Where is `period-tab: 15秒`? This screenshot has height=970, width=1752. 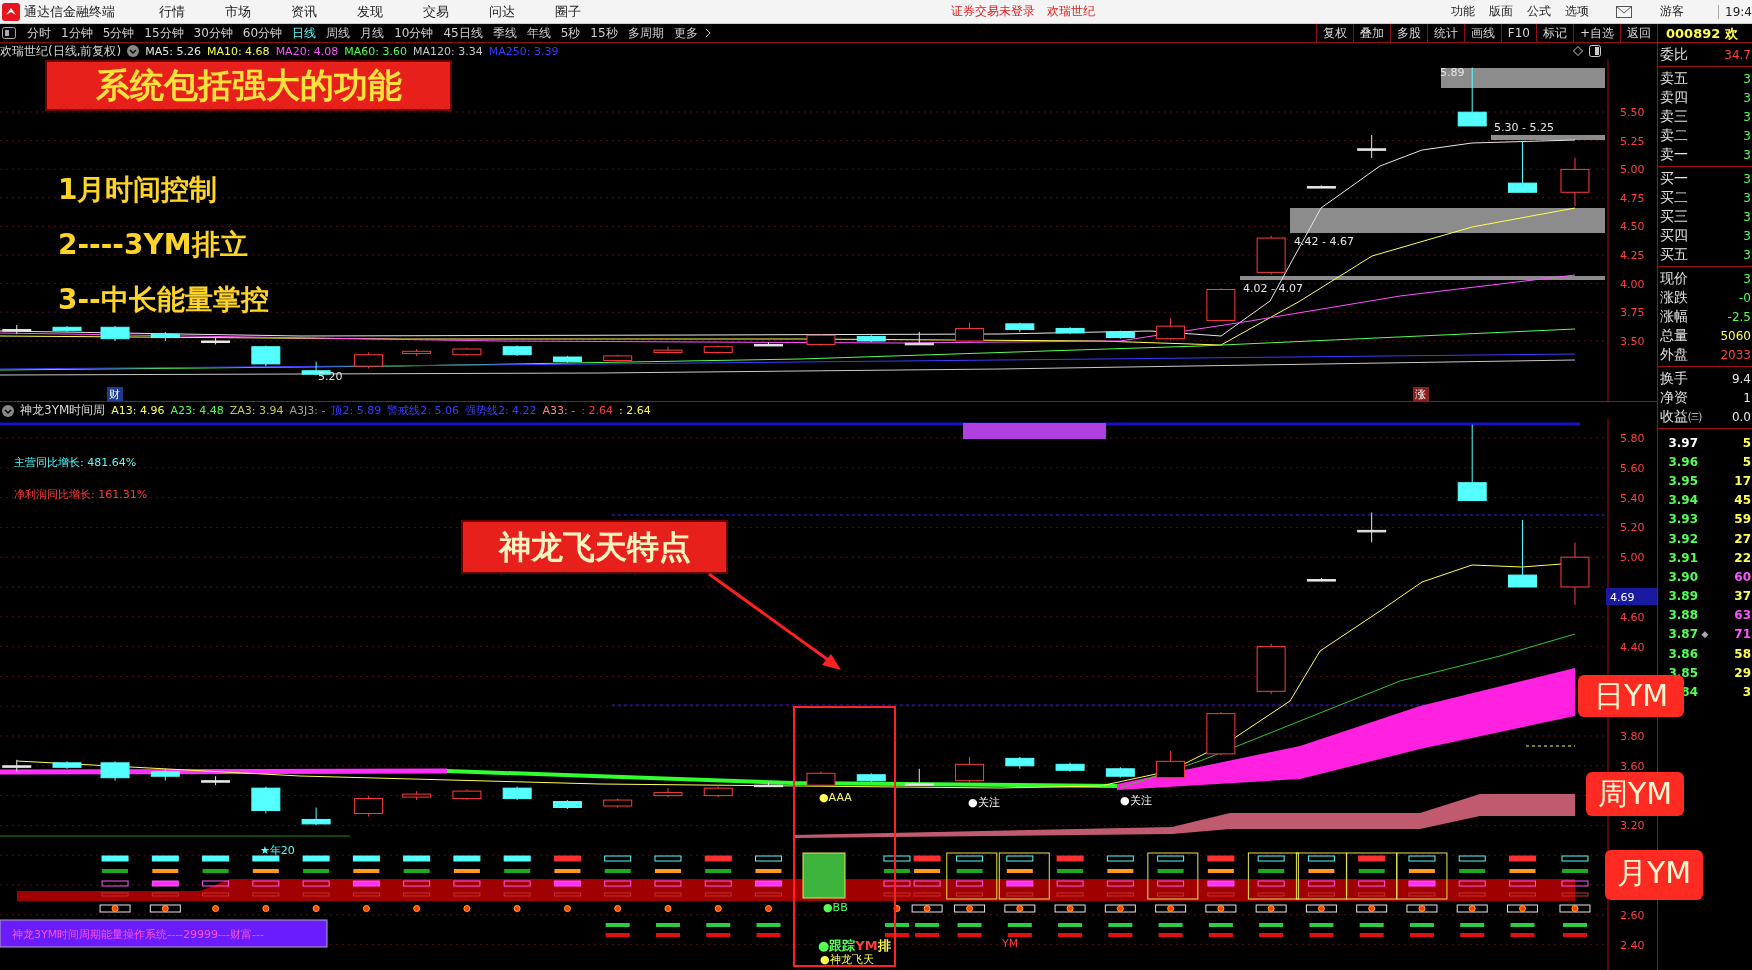 period-tab: 15秒 is located at coordinates (604, 33).